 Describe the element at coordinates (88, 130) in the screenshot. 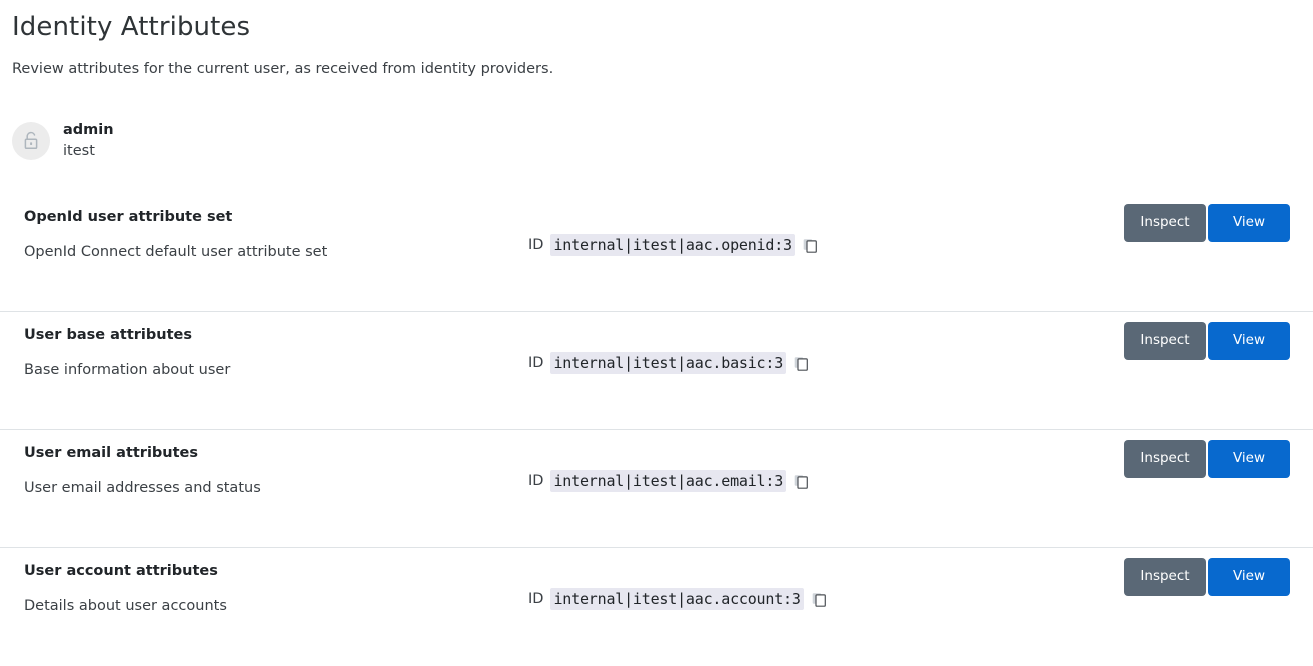

I see `user-name: admin` at that location.